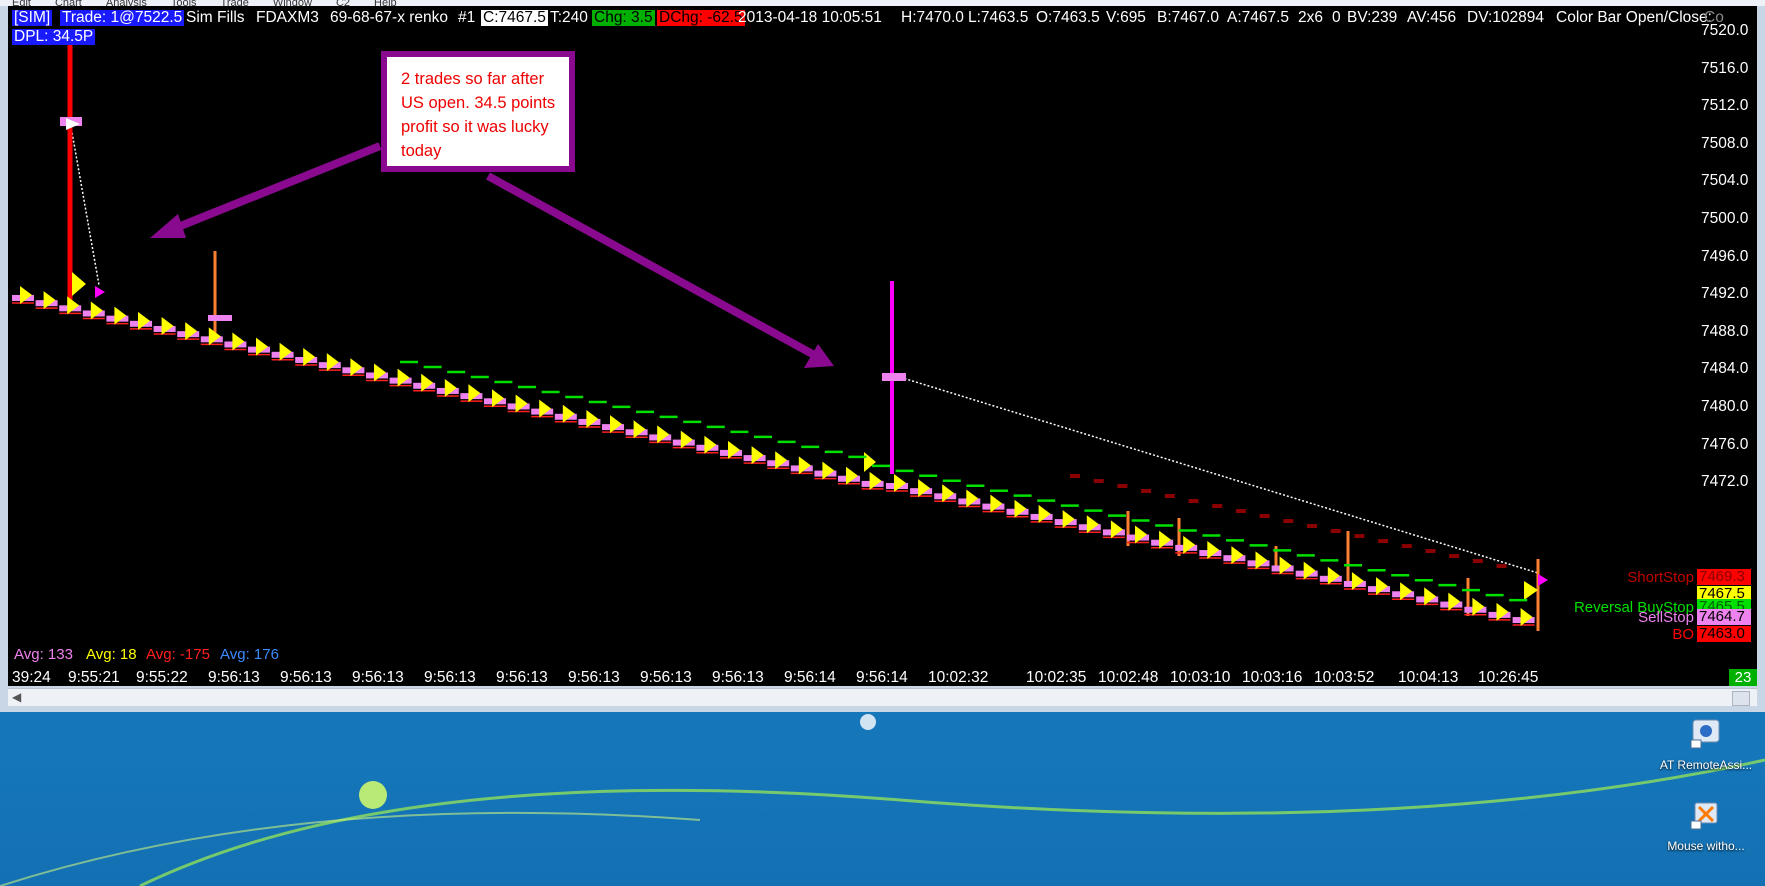  What do you see at coordinates (1724, 634) in the screenshot?
I see `level-value-box: 7463.0` at bounding box center [1724, 634].